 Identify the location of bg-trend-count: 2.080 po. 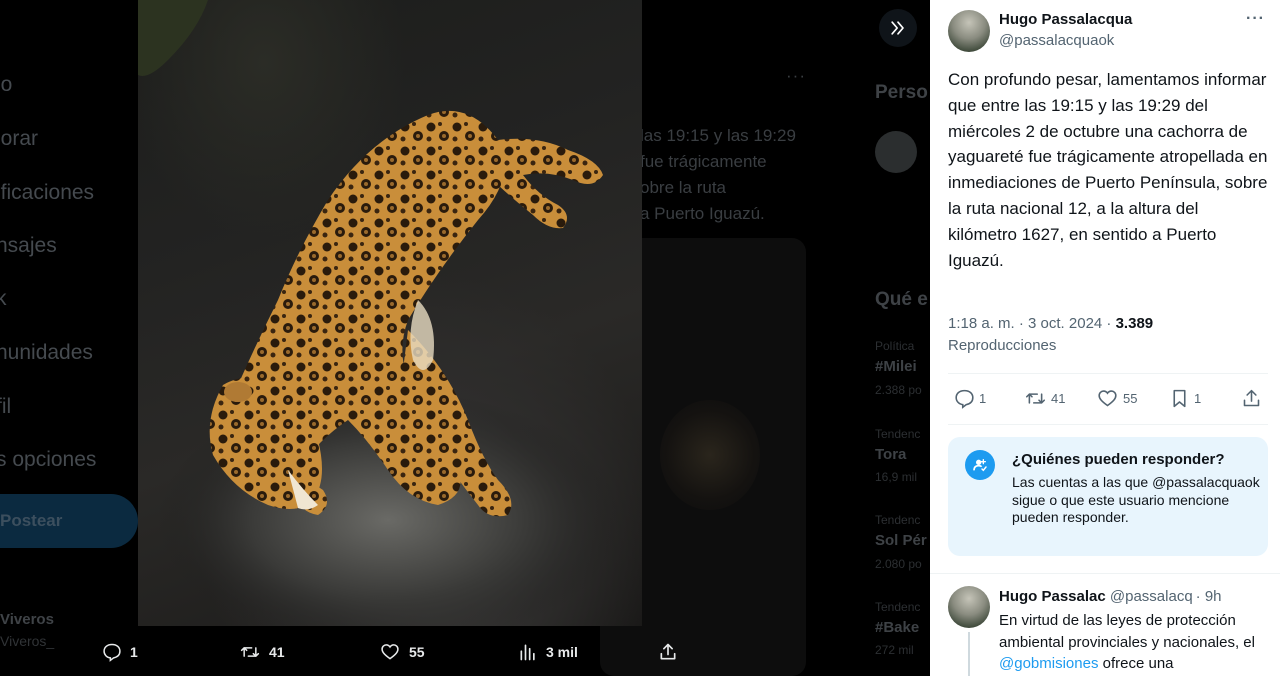
(898, 564).